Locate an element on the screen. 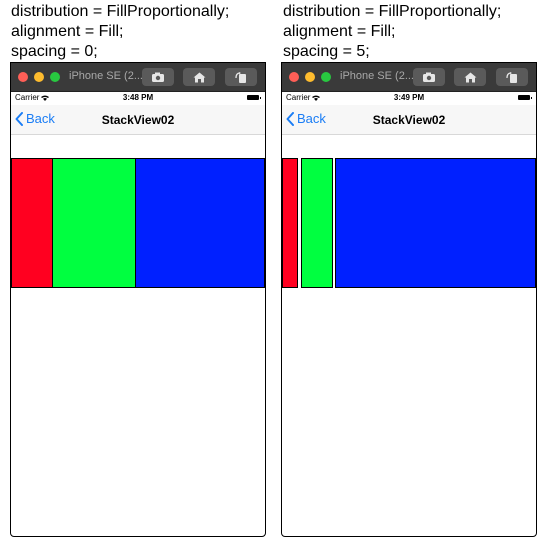 Image resolution: width=543 pixels, height=541 pixels. caption-line-spacing: spacing = 0; is located at coordinates (54, 51).